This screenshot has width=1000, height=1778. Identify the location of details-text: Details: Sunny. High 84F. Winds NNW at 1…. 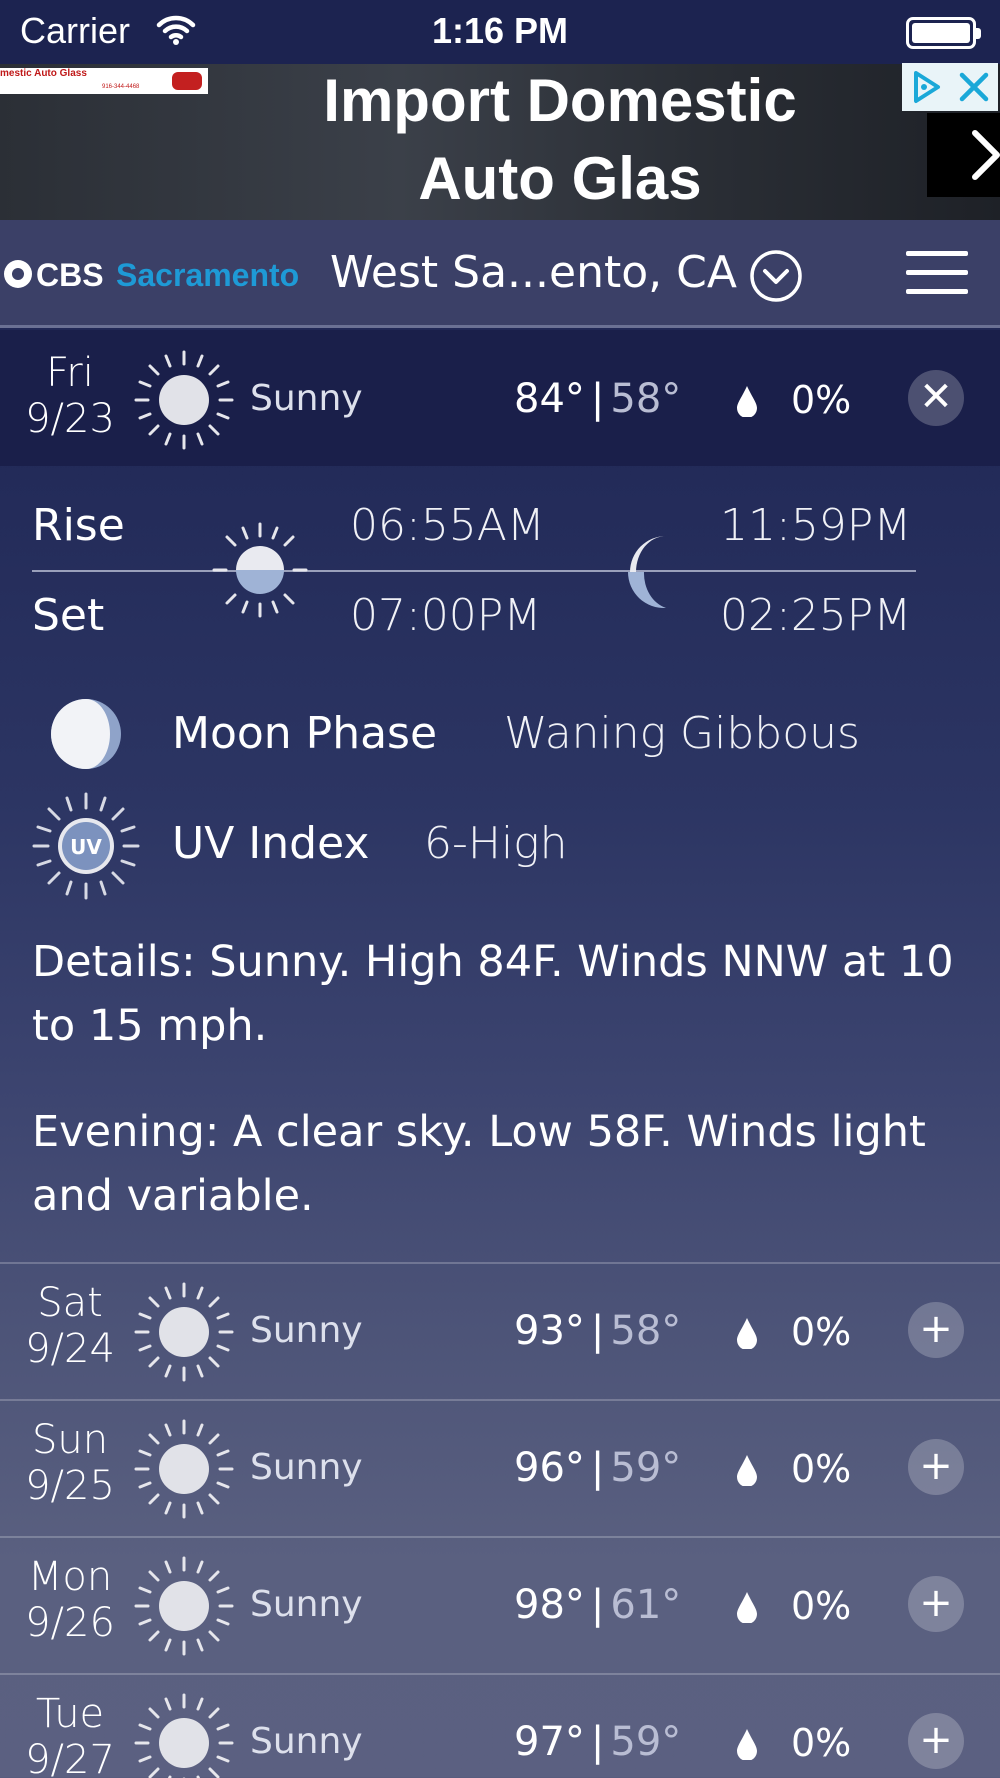
(493, 994).